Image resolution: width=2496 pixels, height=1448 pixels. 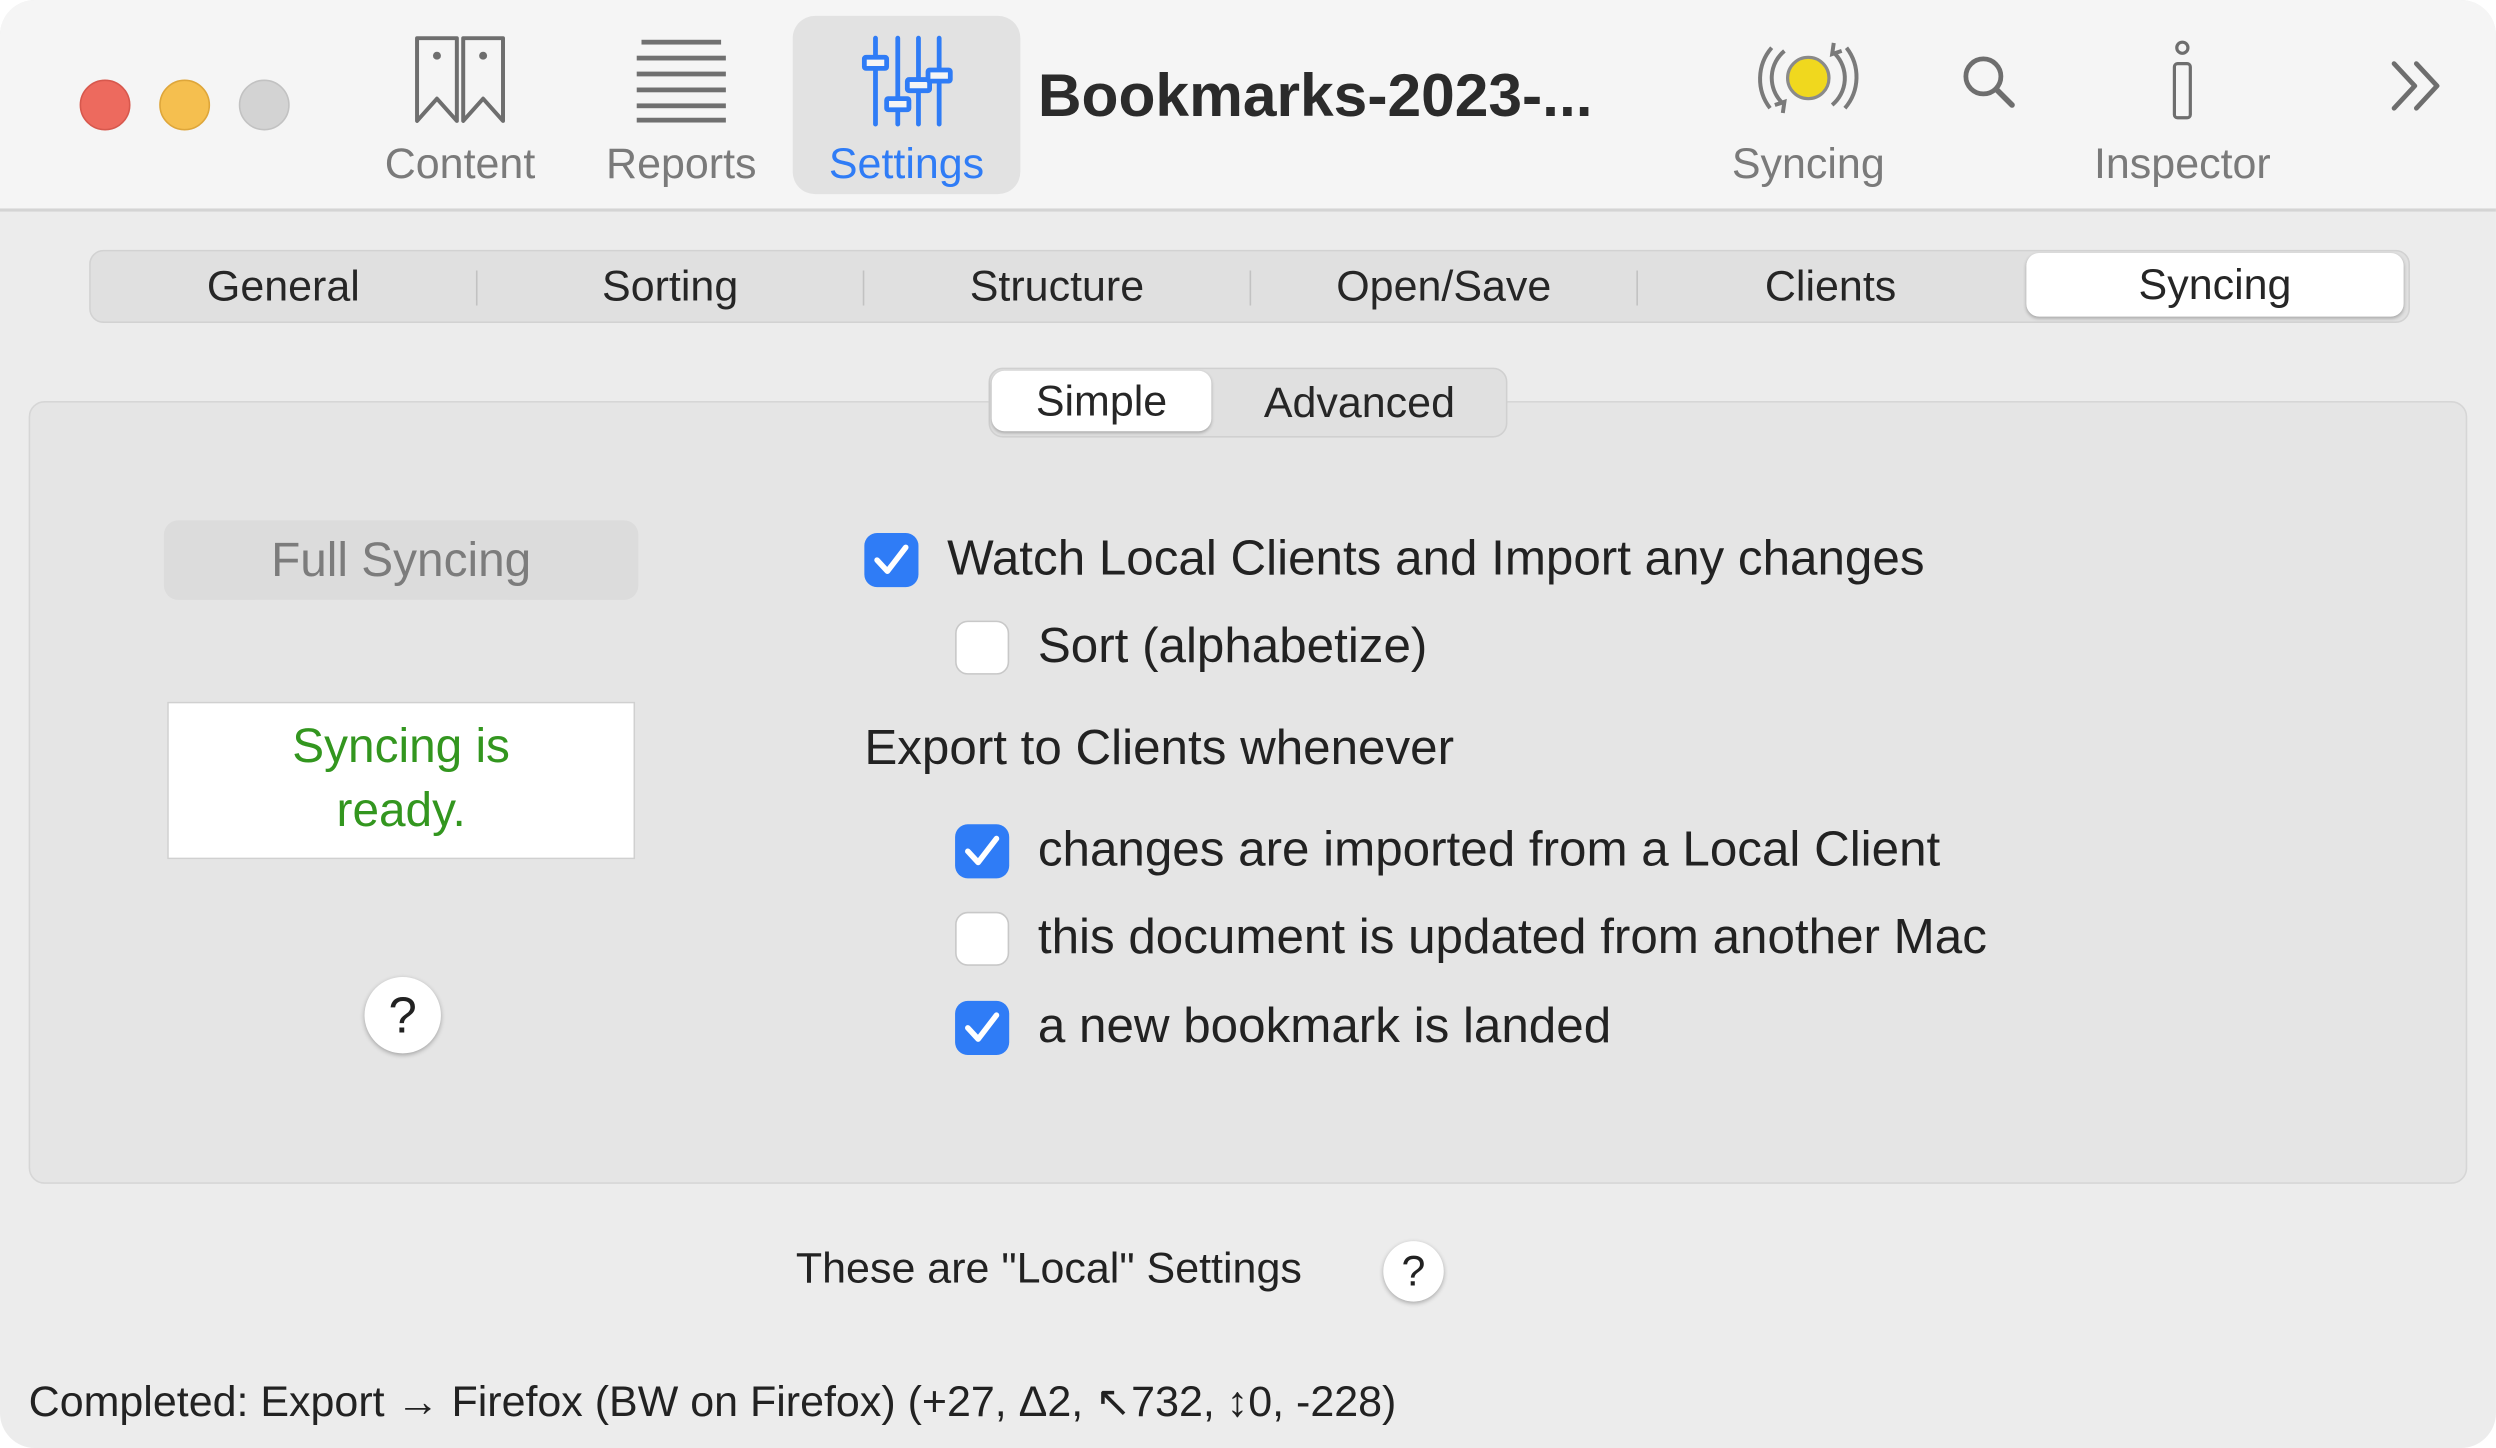 What do you see at coordinates (460, 164) in the screenshot?
I see `toolbar-content-label: Content` at bounding box center [460, 164].